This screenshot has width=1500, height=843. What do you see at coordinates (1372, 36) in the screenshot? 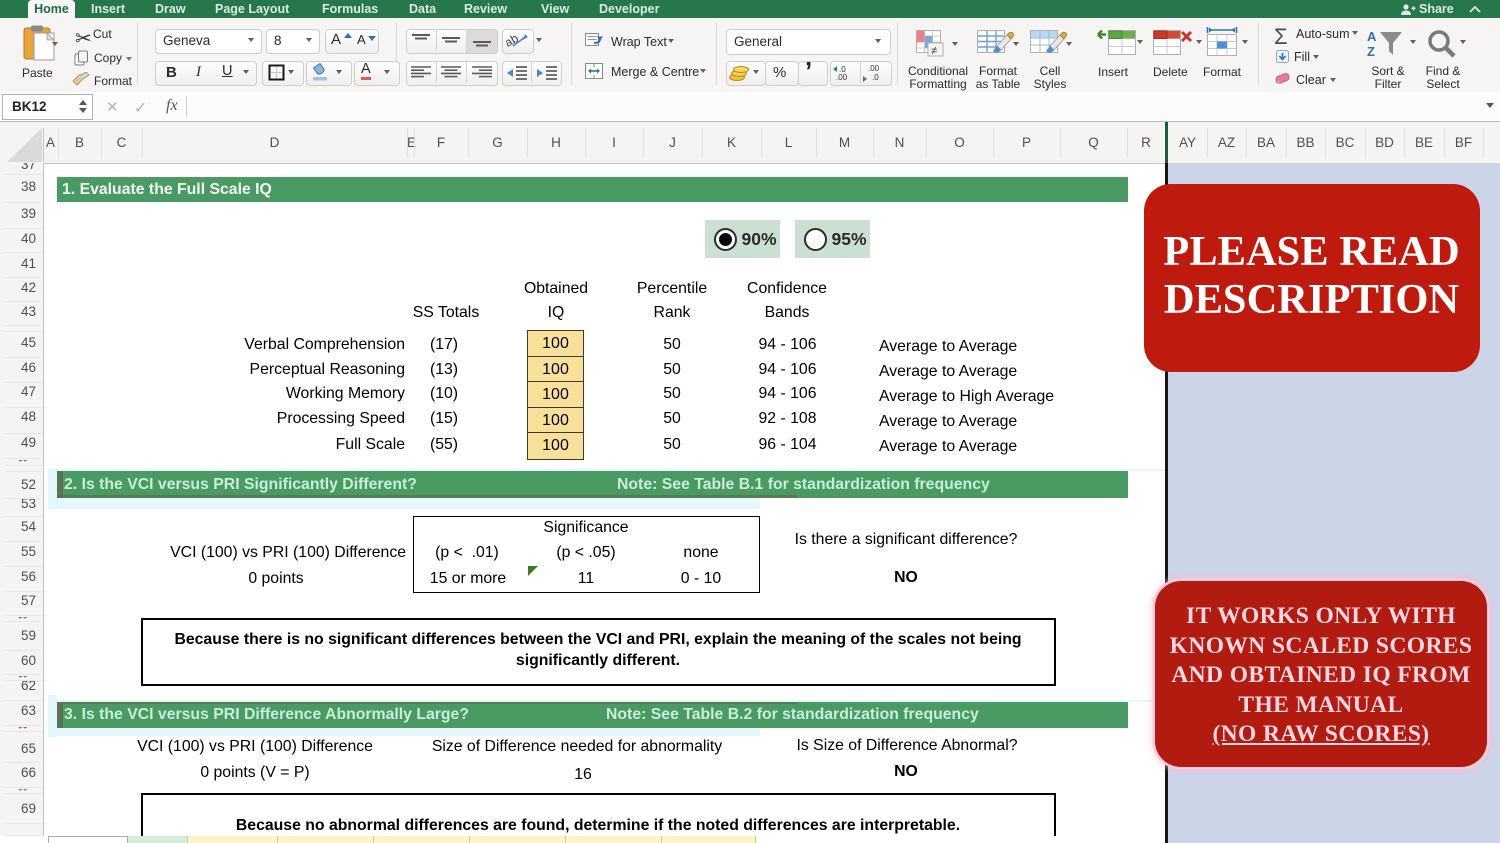
I see `svg-text: A` at bounding box center [1372, 36].